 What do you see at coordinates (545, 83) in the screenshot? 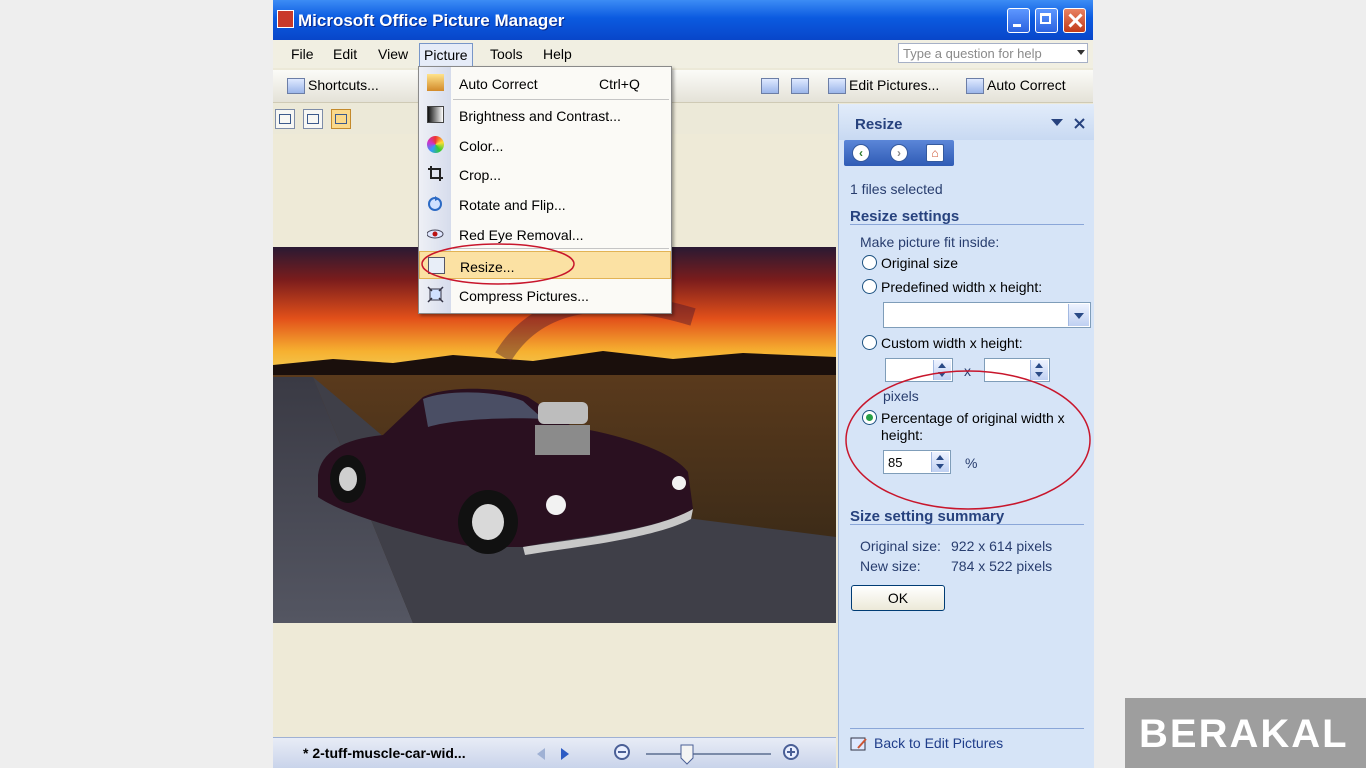
I see `menu-item-auto-correct: Auto Correct Ctrl+Q` at bounding box center [545, 83].